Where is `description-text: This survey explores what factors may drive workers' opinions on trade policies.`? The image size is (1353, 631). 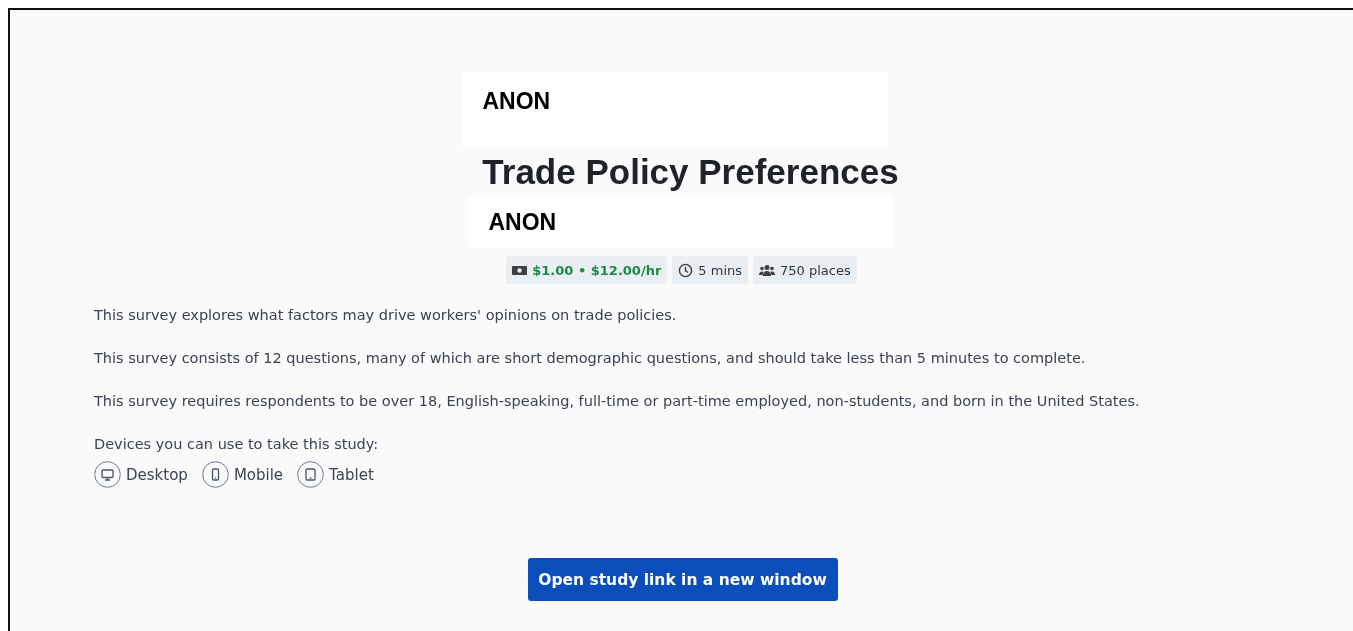
description-text: This survey explores what factors may drive workers' opinions on trade policies. is located at coordinates (386, 315).